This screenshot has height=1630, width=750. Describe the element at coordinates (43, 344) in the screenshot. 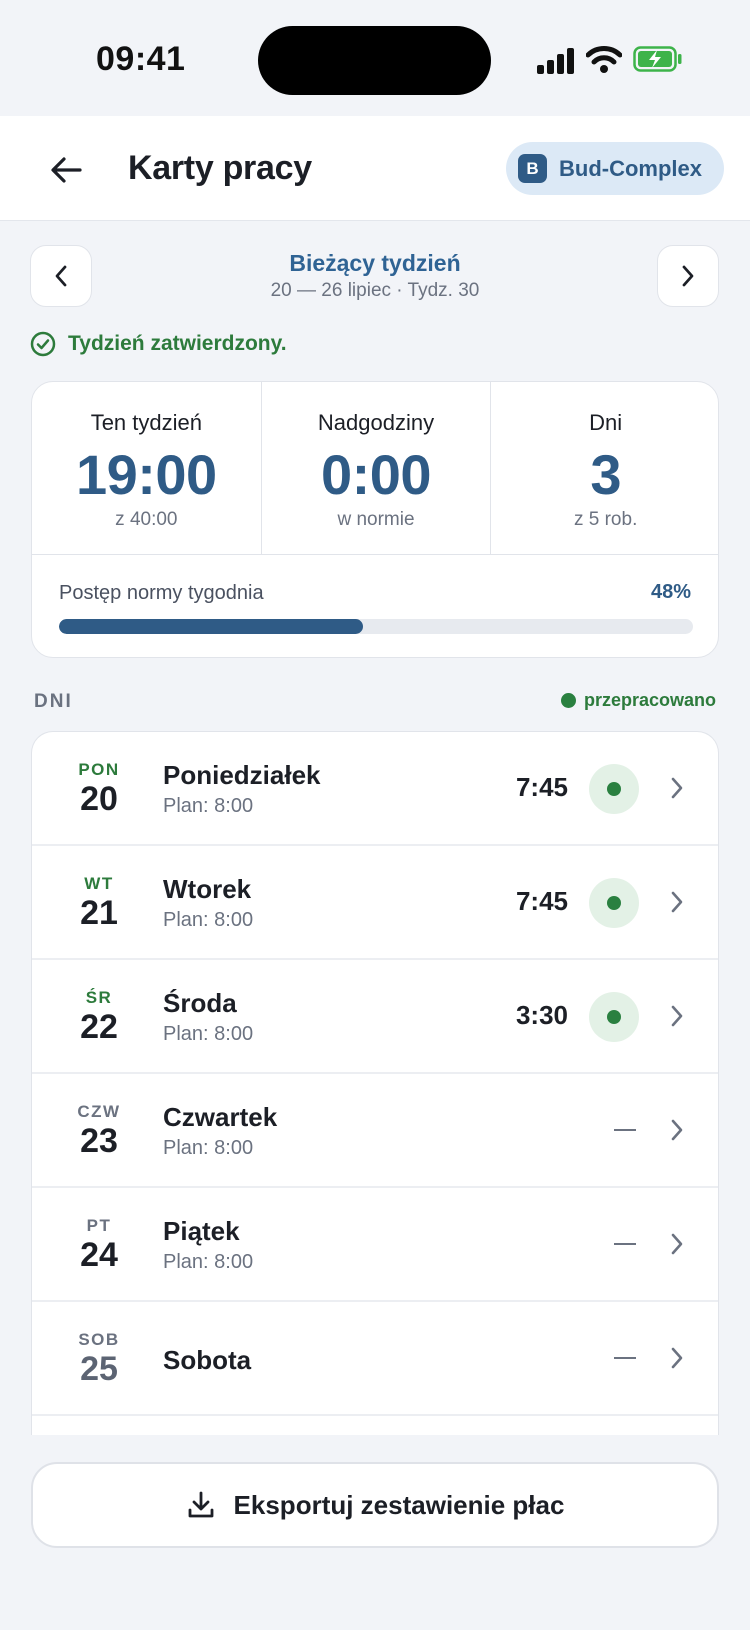

I see `check-circle-icon` at that location.